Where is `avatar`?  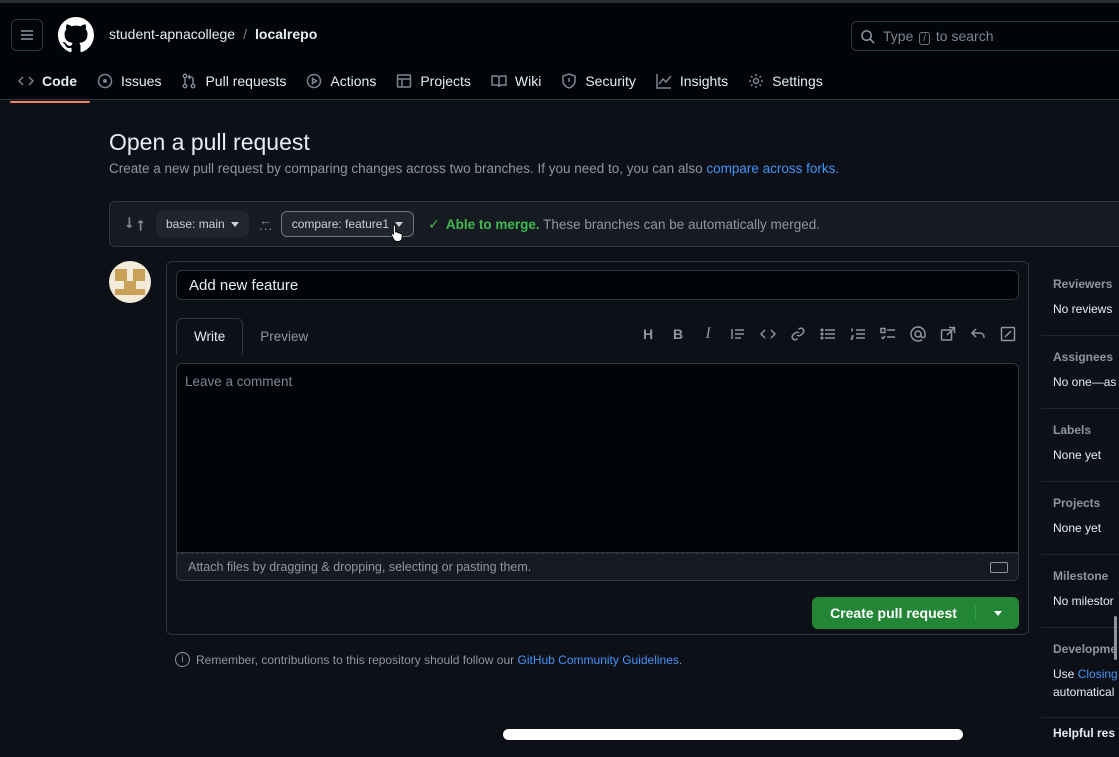
avatar is located at coordinates (130, 282).